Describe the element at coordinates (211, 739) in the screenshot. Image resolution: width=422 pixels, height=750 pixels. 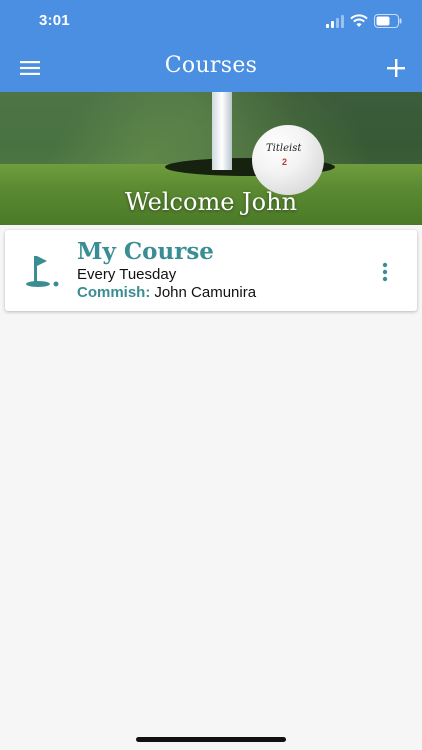
I see `home-indicator` at that location.